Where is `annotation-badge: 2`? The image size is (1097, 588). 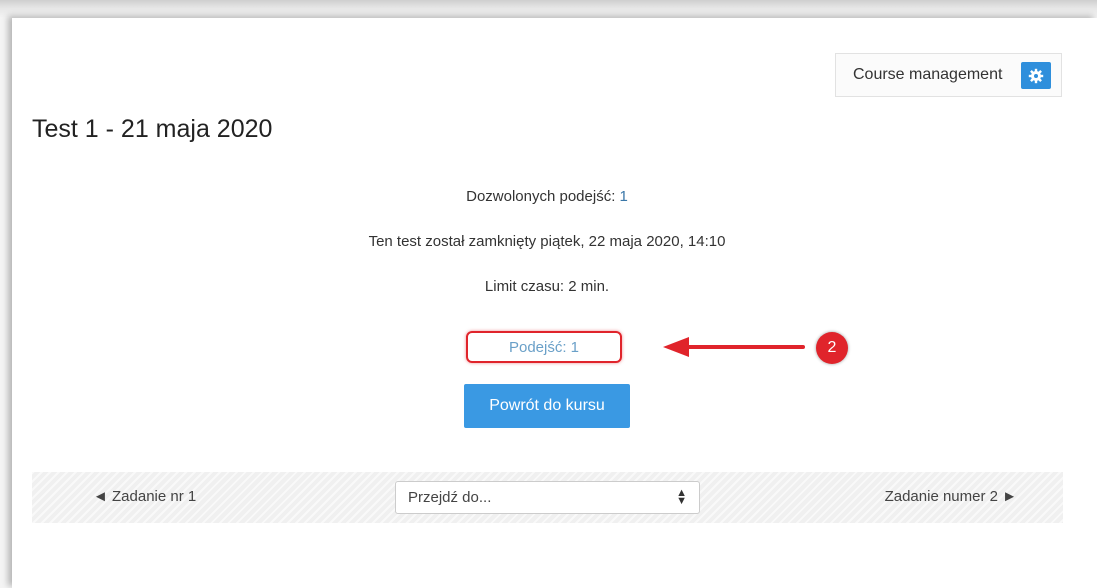
annotation-badge: 2 is located at coordinates (832, 348).